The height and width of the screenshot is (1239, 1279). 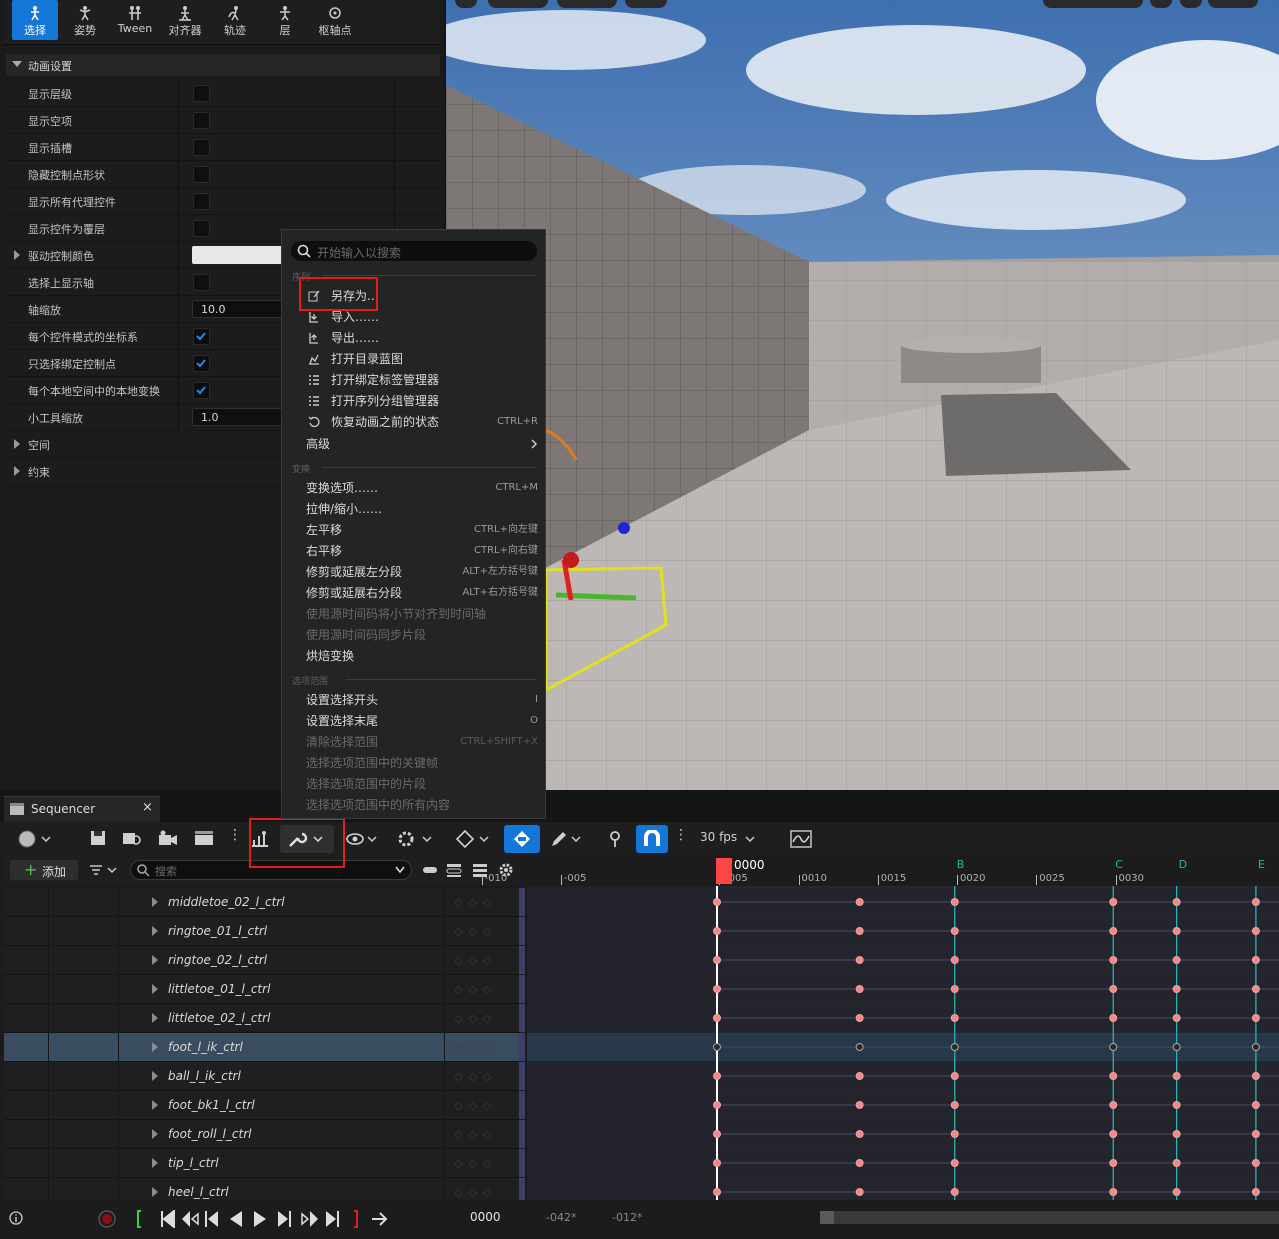 What do you see at coordinates (615, 840) in the screenshot?
I see `marker-button` at bounding box center [615, 840].